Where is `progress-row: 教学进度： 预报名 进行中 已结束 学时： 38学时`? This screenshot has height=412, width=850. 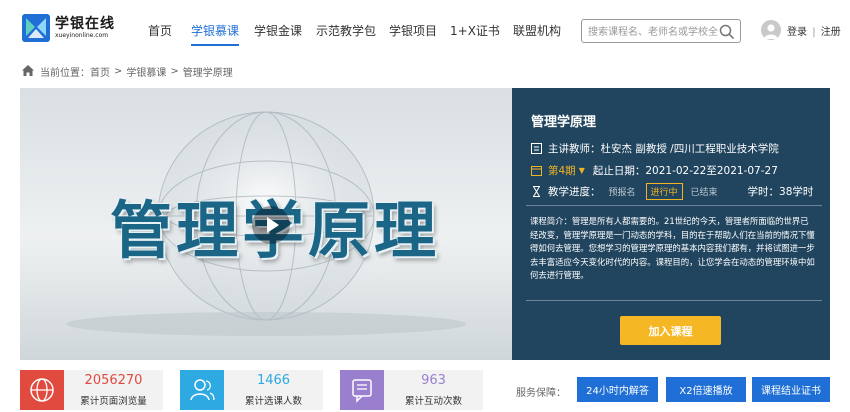
progress-row: 教学进度： 预报名 进行中 已结束 学时： 38学时 is located at coordinates (672, 191).